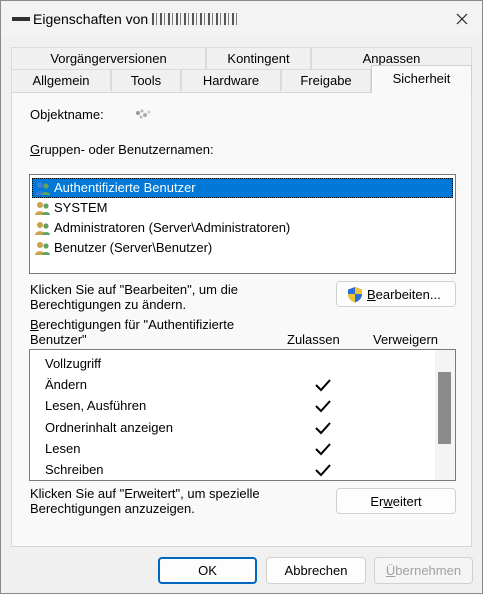 This screenshot has width=483, height=594. I want to click on ok-button: OK, so click(207, 570).